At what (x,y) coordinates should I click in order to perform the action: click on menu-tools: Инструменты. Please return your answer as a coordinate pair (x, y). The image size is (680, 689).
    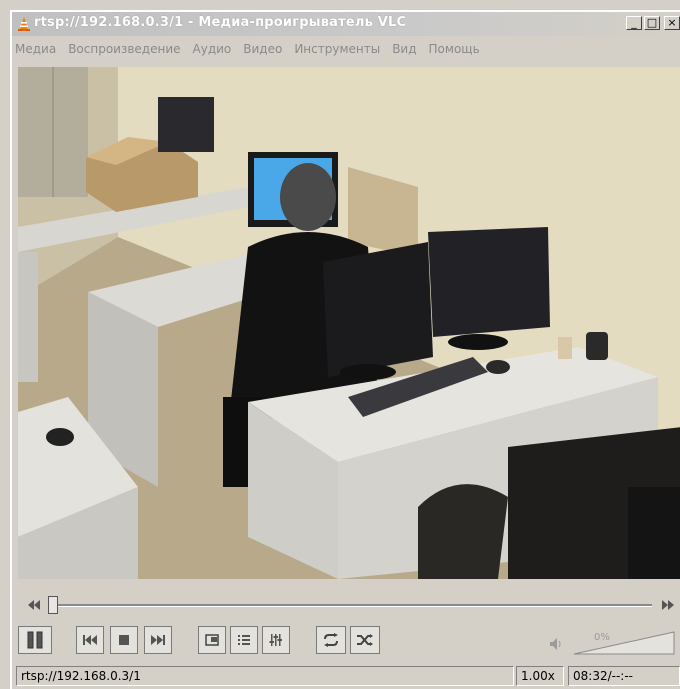
    Looking at the image, I should click on (337, 49).